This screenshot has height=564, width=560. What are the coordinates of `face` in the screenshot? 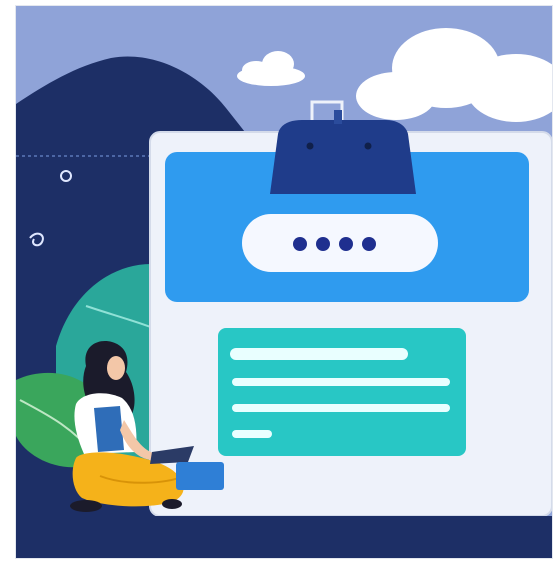 It's located at (116, 368).